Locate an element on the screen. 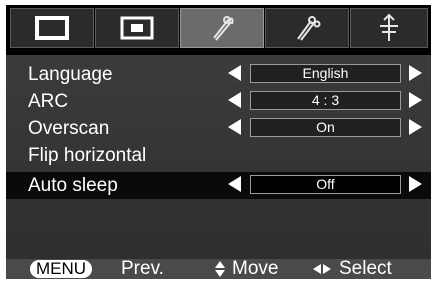 This screenshot has width=439, height=284. footer-move: Move is located at coordinates (255, 268).